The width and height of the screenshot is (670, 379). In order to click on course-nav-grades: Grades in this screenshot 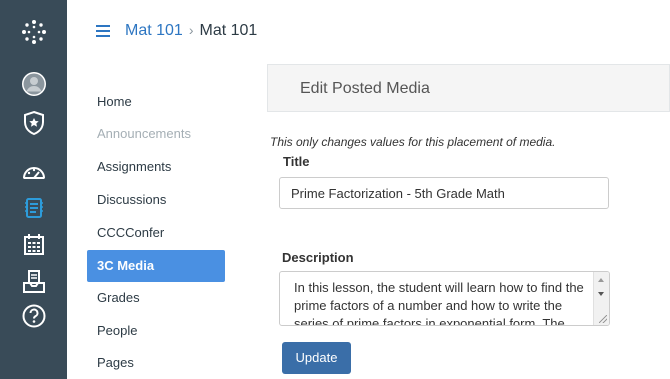, I will do `click(156, 298)`.